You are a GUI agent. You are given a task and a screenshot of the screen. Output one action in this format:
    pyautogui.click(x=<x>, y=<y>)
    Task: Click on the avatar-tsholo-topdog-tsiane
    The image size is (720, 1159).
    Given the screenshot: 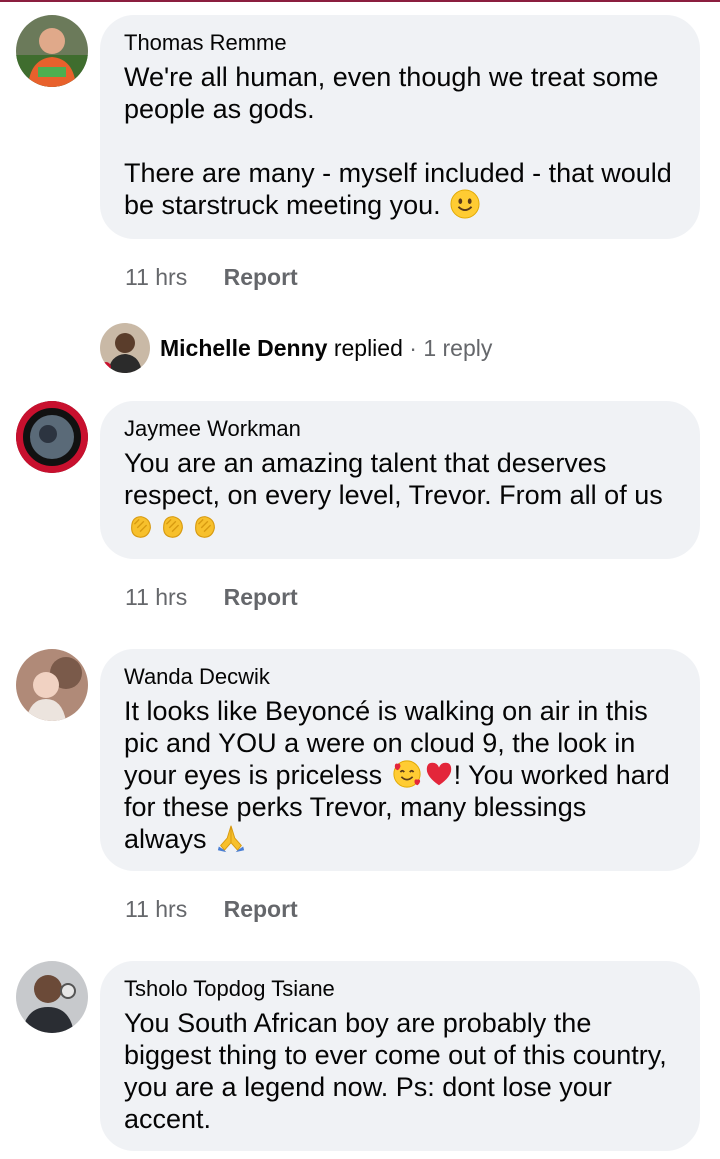 What is the action you would take?
    pyautogui.click(x=52, y=997)
    